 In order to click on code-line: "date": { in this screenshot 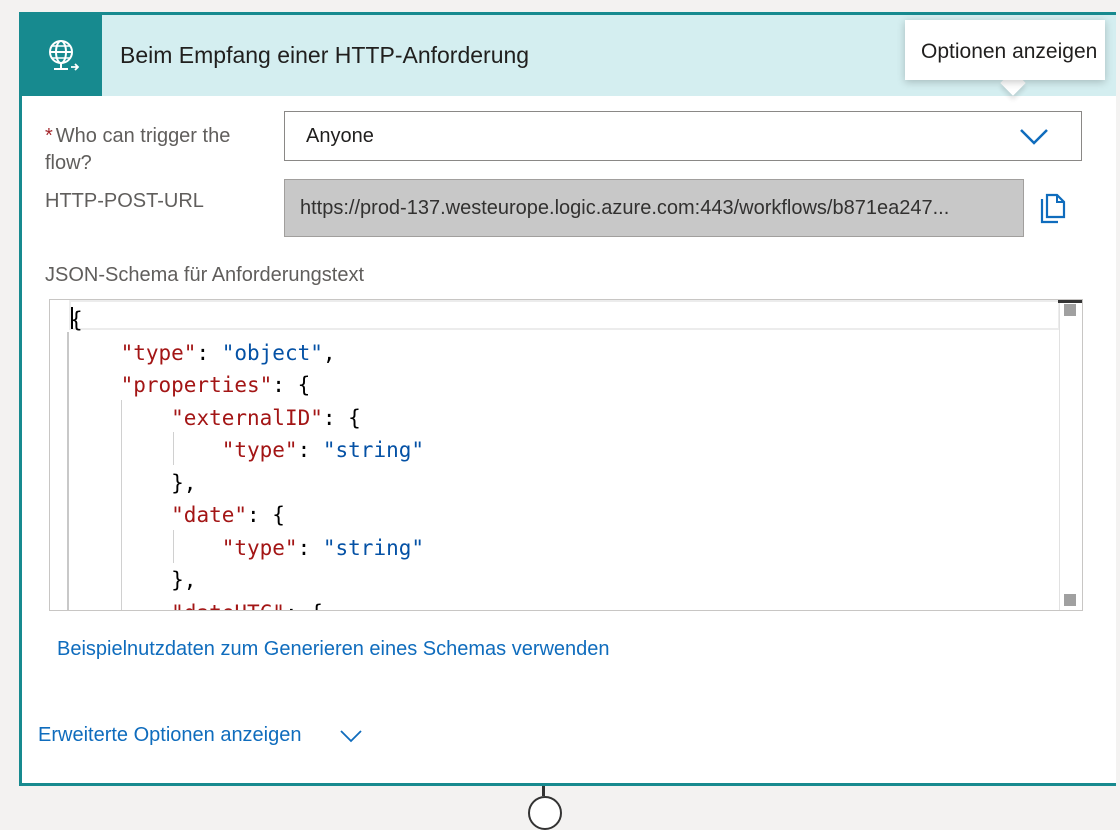, I will do `click(247, 515)`.